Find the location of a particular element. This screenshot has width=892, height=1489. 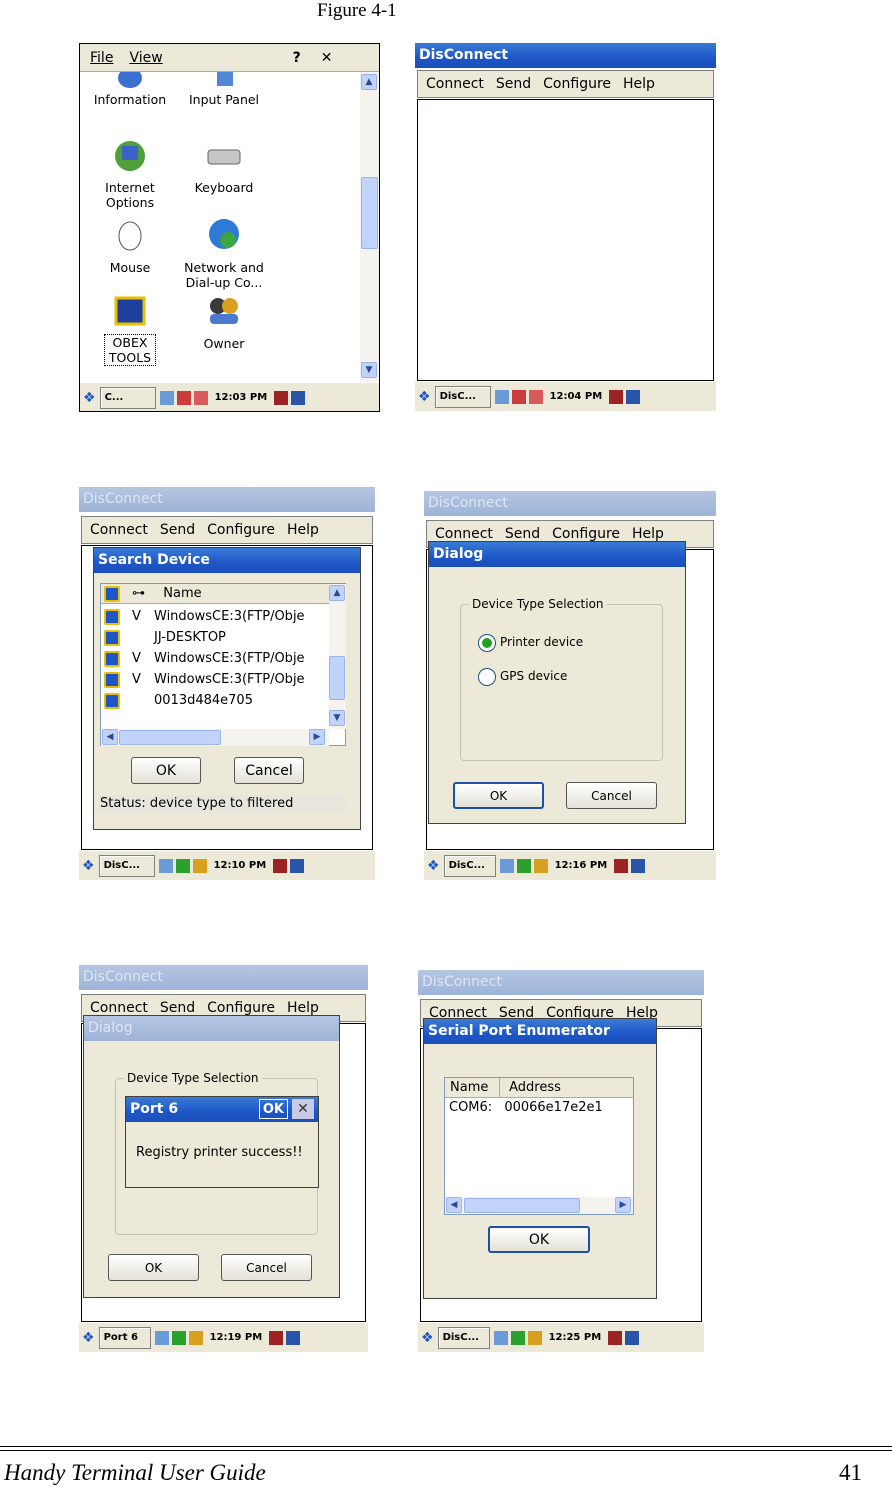

cp-item-obex: OBEX TOOLS is located at coordinates (130, 332).